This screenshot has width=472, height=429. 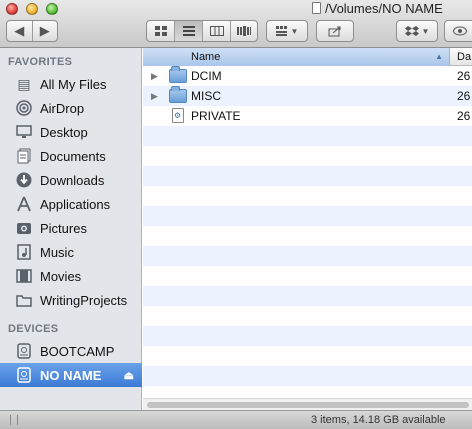 I want to click on window-toolbar: /Volumes/NO NAME ◀ ▶ ▼ ▼, so click(x=236, y=24).